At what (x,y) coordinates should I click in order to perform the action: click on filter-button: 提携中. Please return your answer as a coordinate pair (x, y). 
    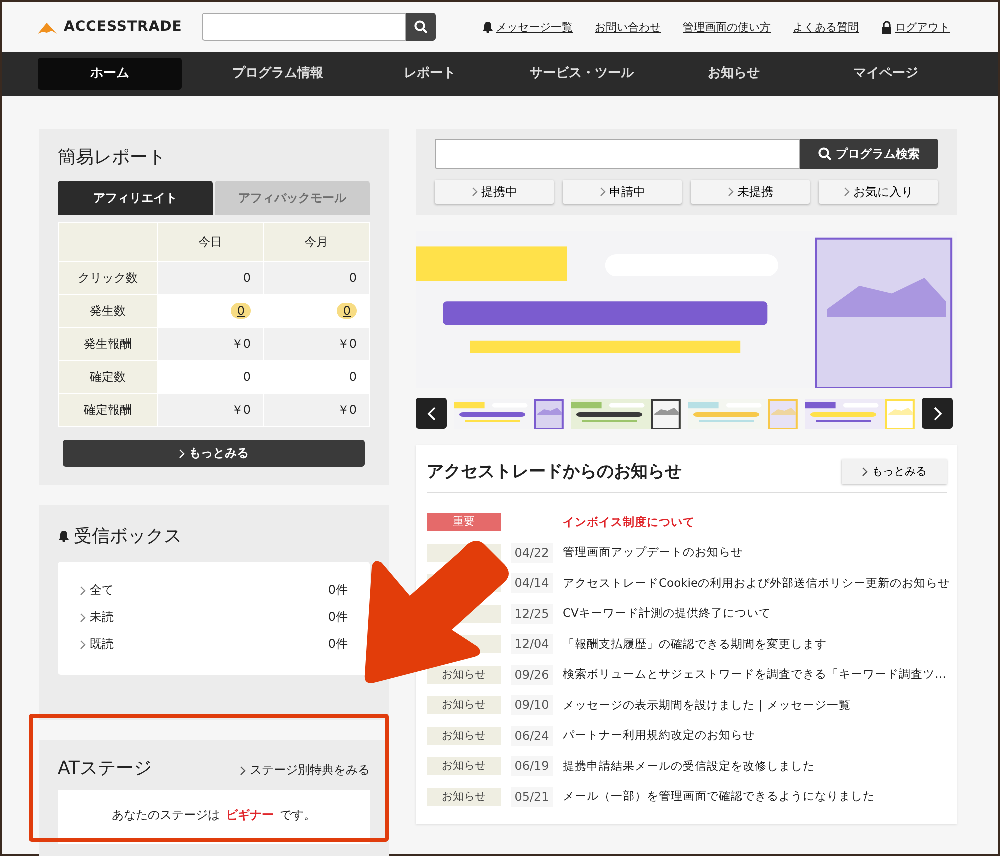
    Looking at the image, I should click on (494, 192).